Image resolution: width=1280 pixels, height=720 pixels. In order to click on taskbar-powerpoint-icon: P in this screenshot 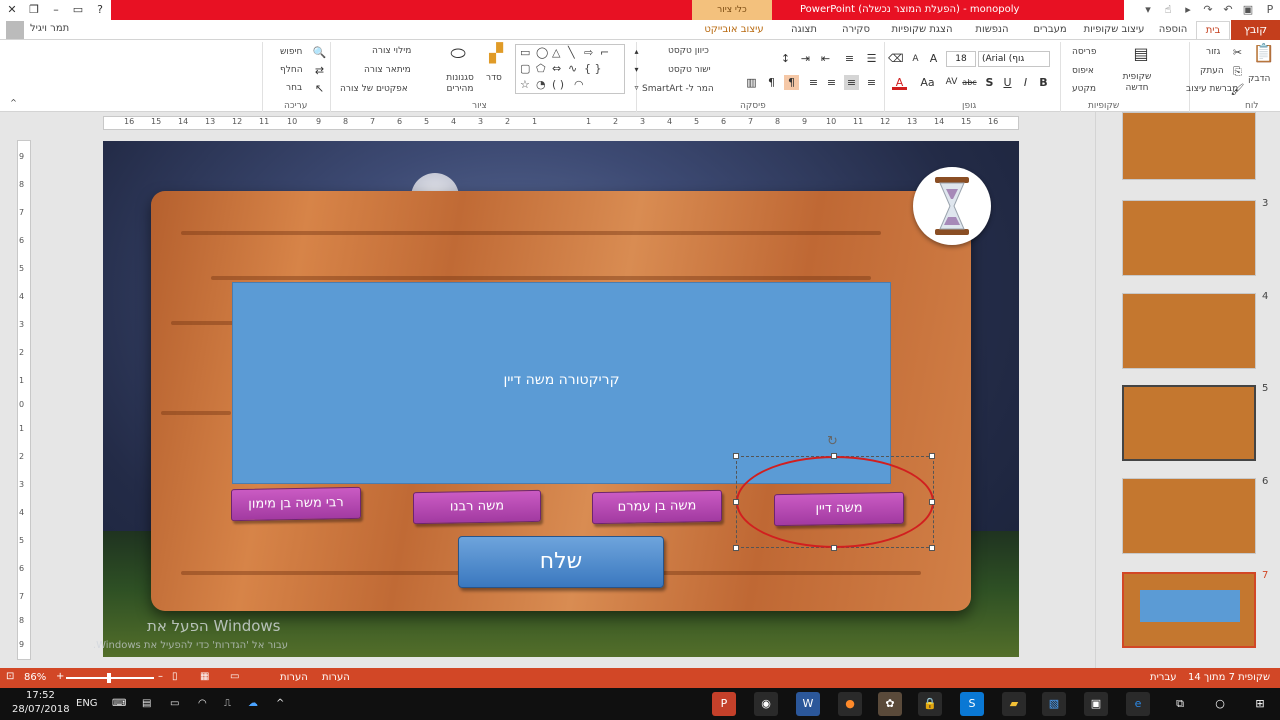, I will do `click(724, 704)`.